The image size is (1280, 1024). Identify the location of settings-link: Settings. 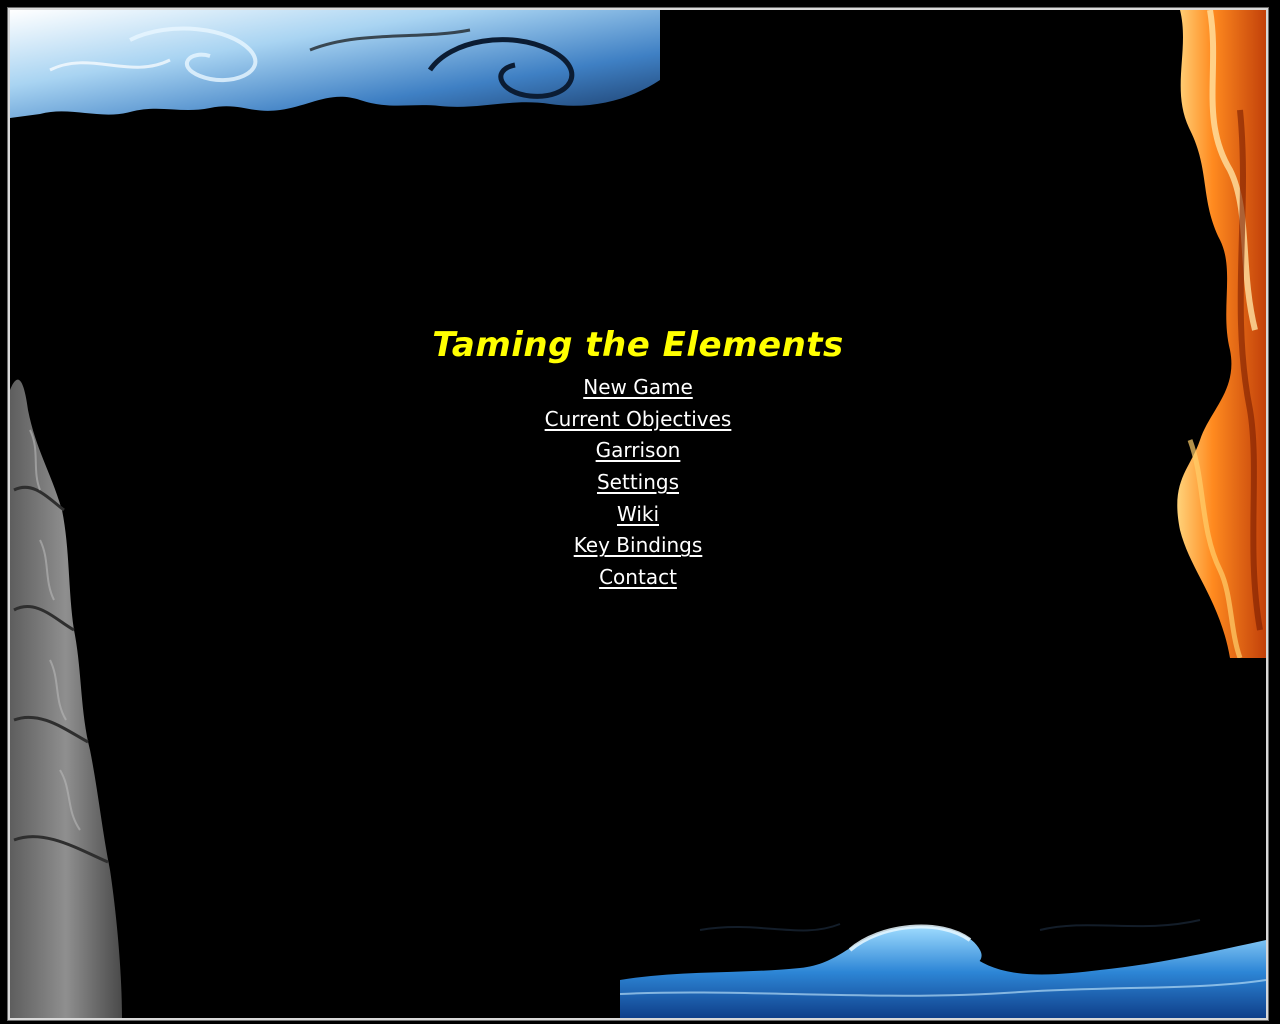
(638, 482).